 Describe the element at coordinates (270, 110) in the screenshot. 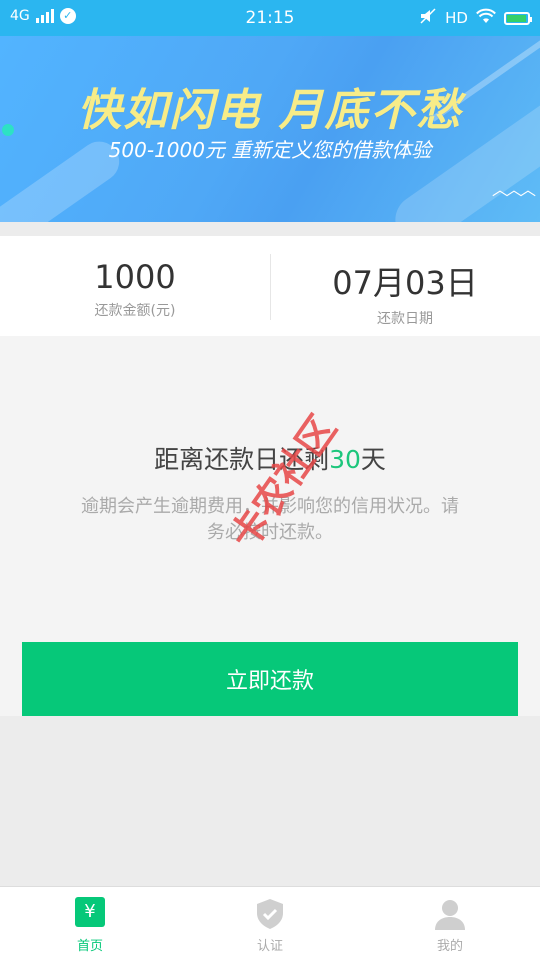

I see `banner-title: 快如闪电 月底不愁` at that location.